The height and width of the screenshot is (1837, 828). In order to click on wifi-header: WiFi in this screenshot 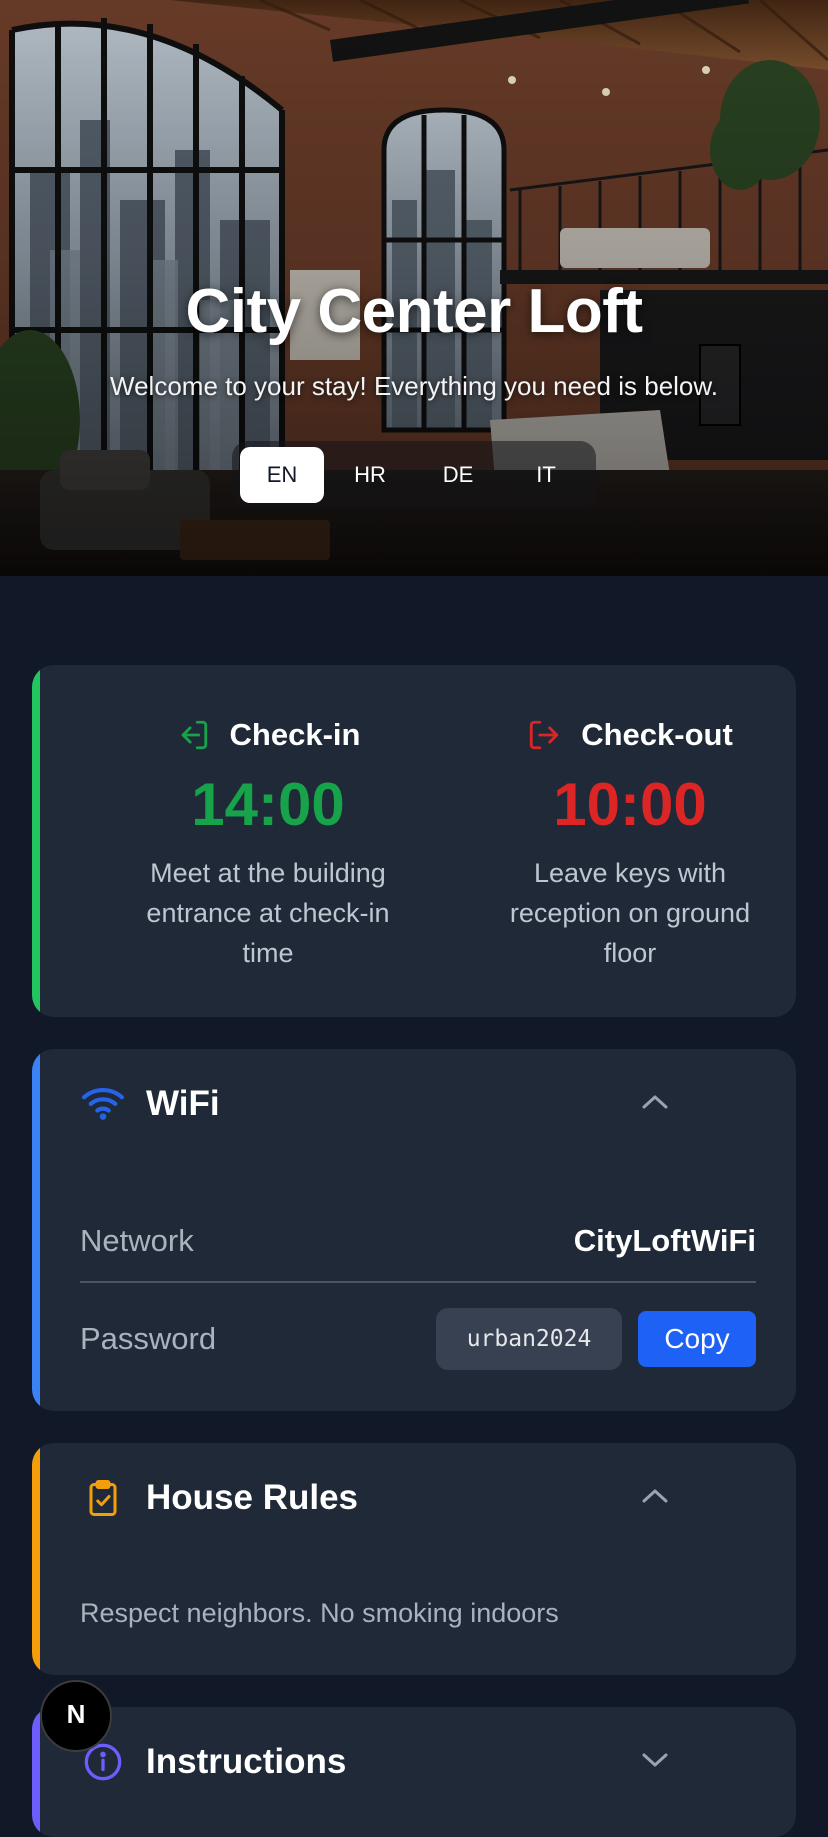, I will do `click(418, 1104)`.